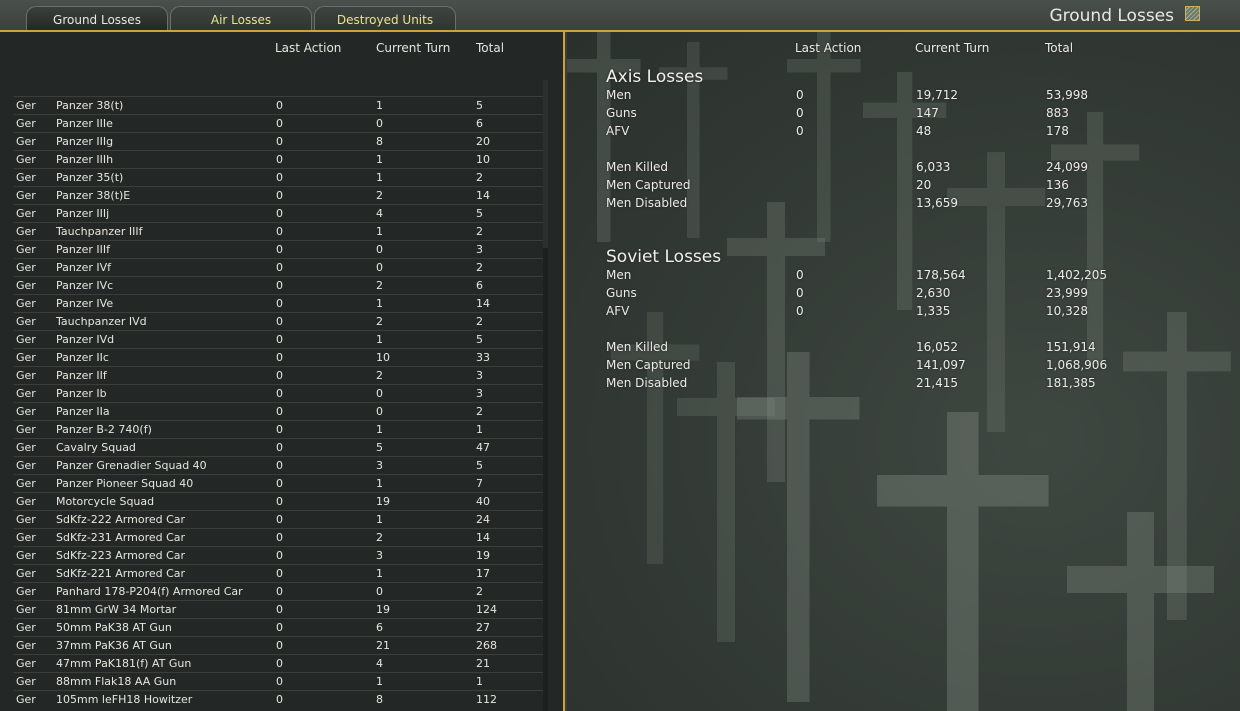  What do you see at coordinates (1071, 347) in the screenshot?
I see `total: 151,914` at bounding box center [1071, 347].